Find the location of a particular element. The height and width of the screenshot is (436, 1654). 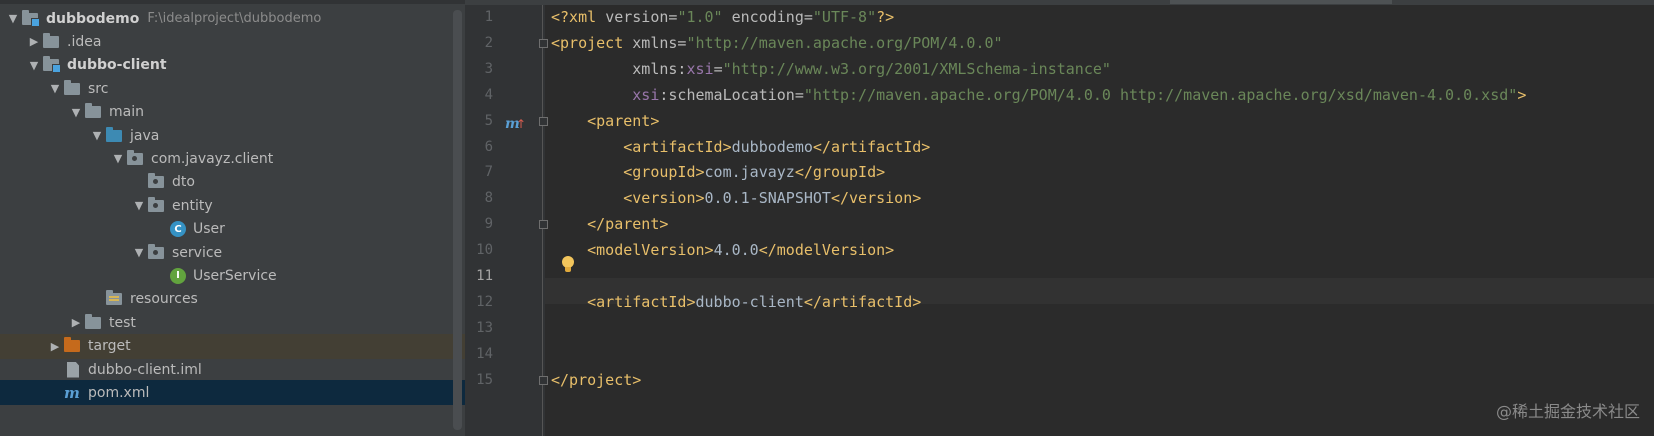

code-token: <parent> is located at coordinates (605, 120).